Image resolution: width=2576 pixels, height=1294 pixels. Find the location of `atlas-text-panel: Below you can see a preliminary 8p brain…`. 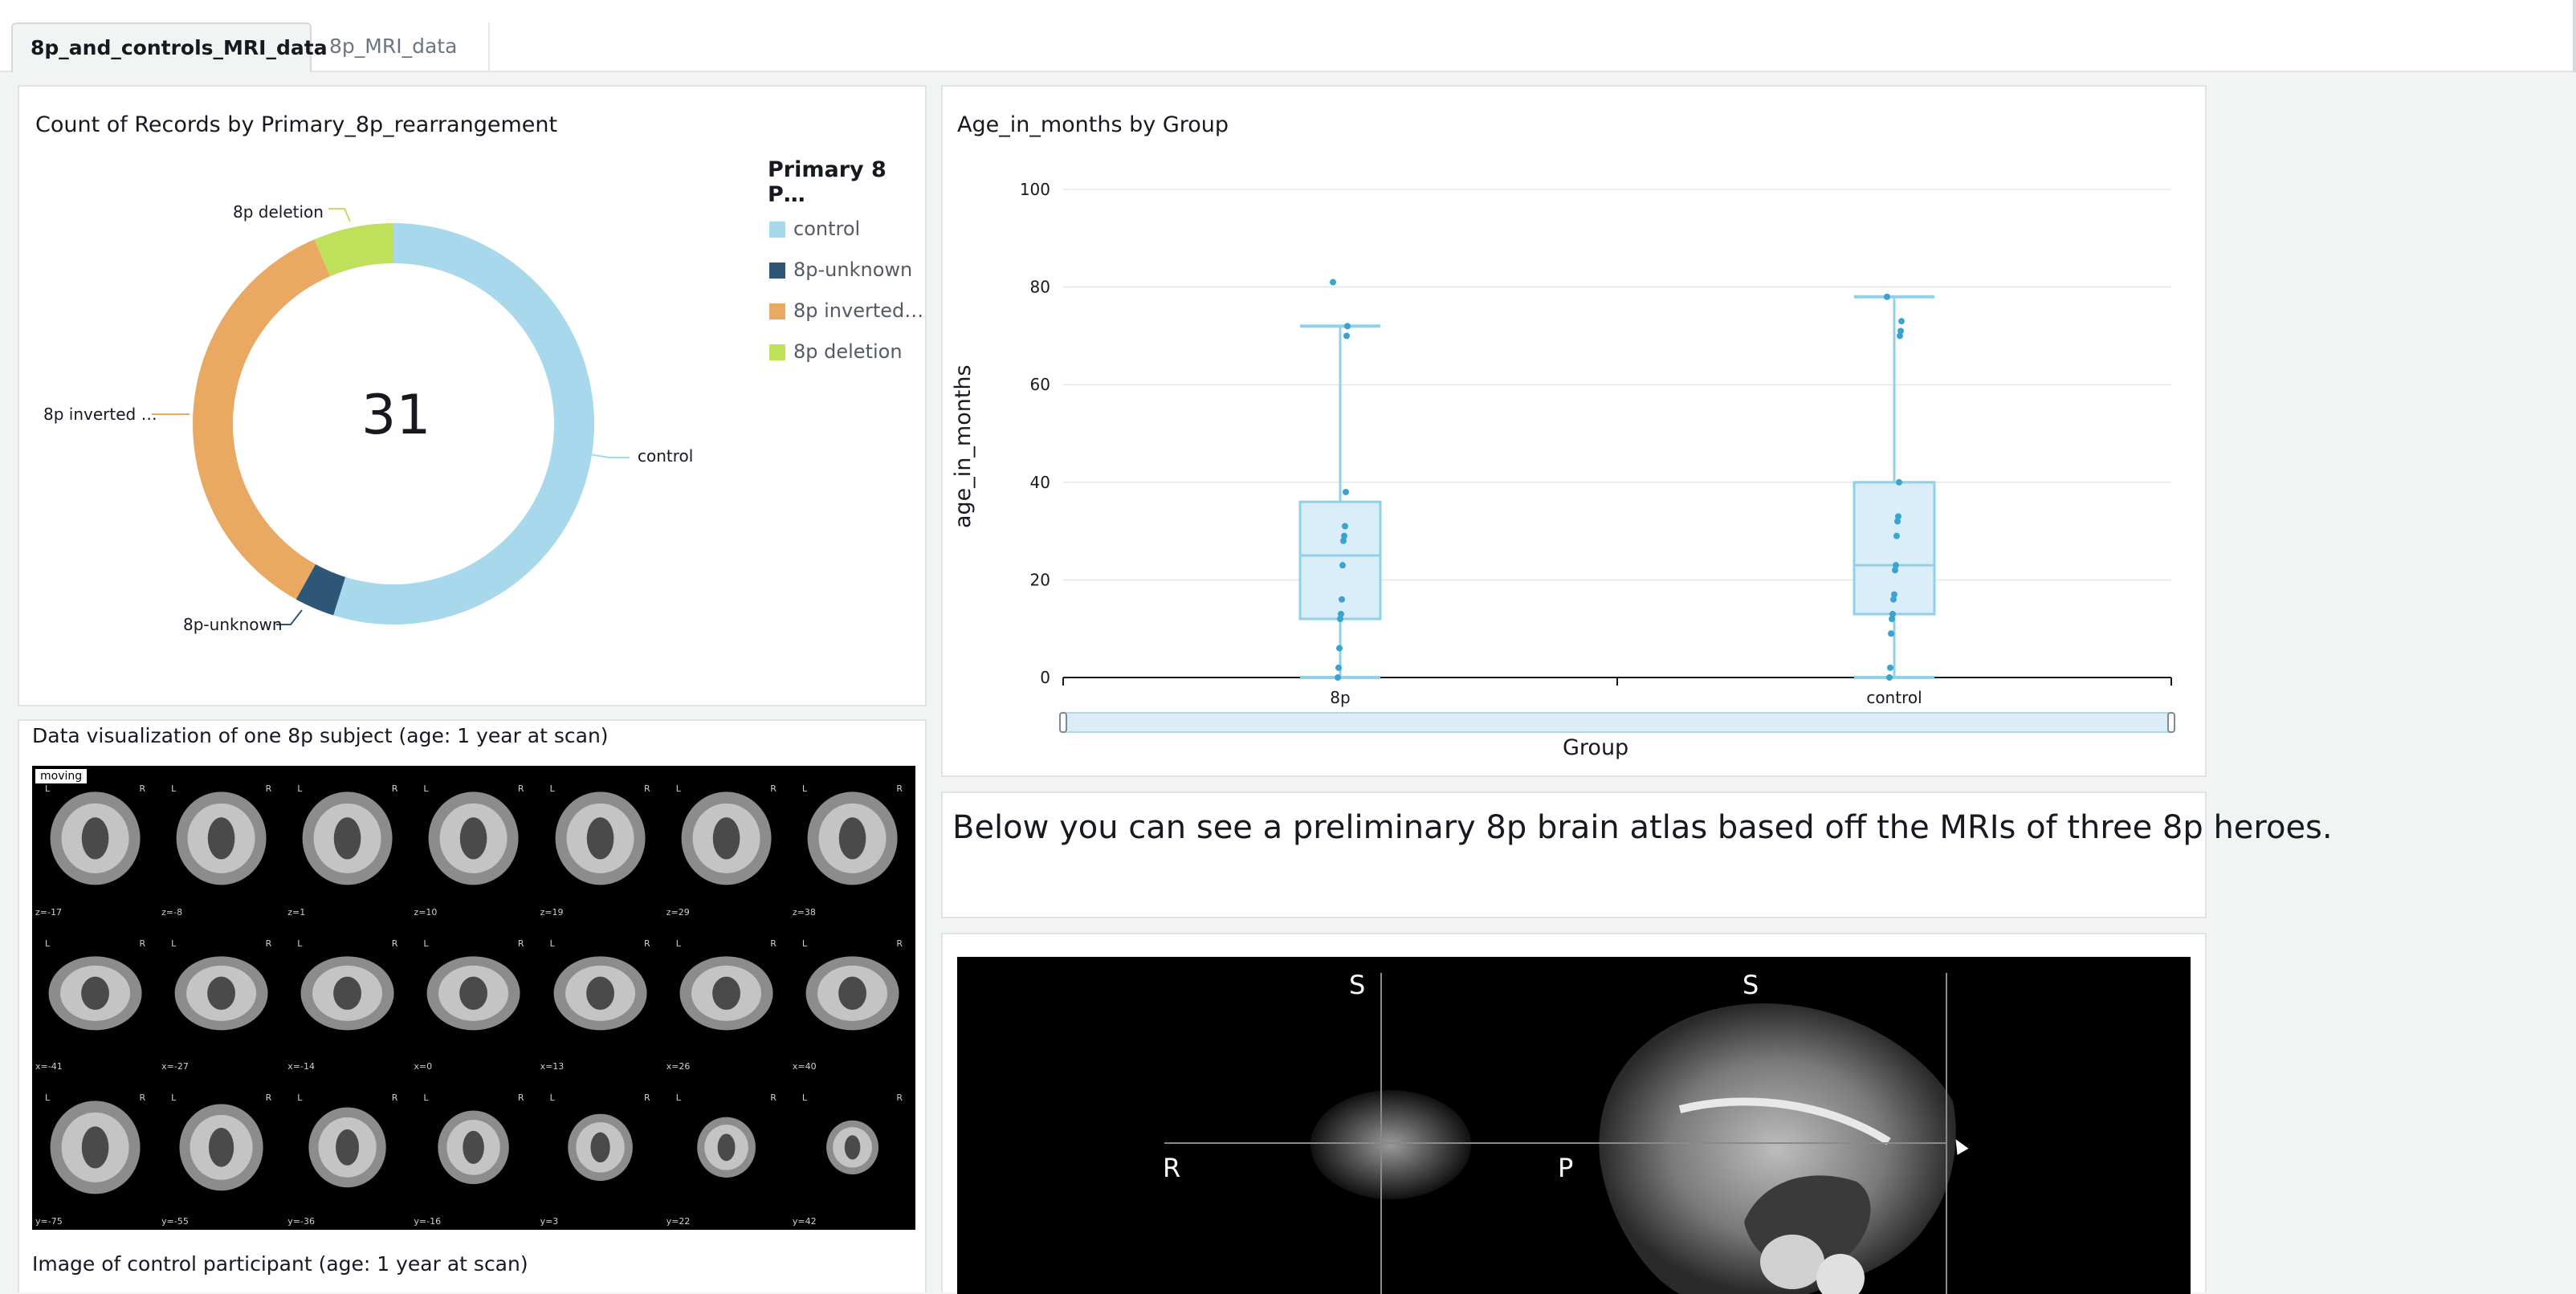

atlas-text-panel: Below you can see a preliminary 8p brain… is located at coordinates (1637, 854).